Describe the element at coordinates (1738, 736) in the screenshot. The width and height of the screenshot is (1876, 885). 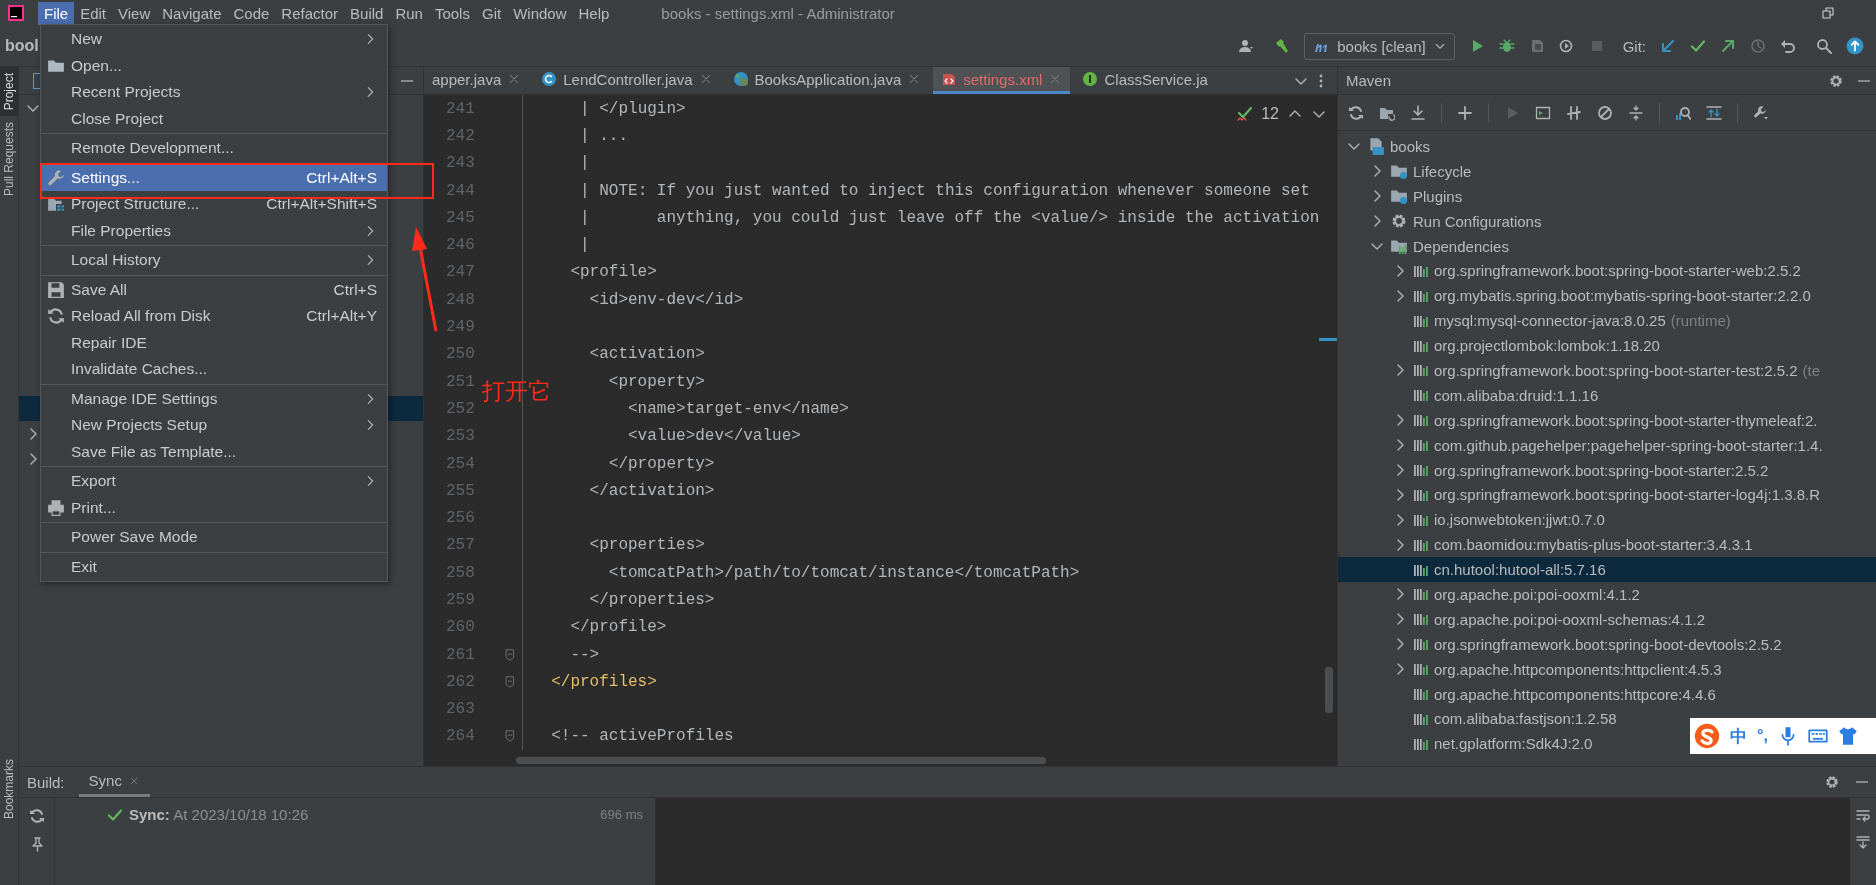
I see `input-mode: 中` at that location.